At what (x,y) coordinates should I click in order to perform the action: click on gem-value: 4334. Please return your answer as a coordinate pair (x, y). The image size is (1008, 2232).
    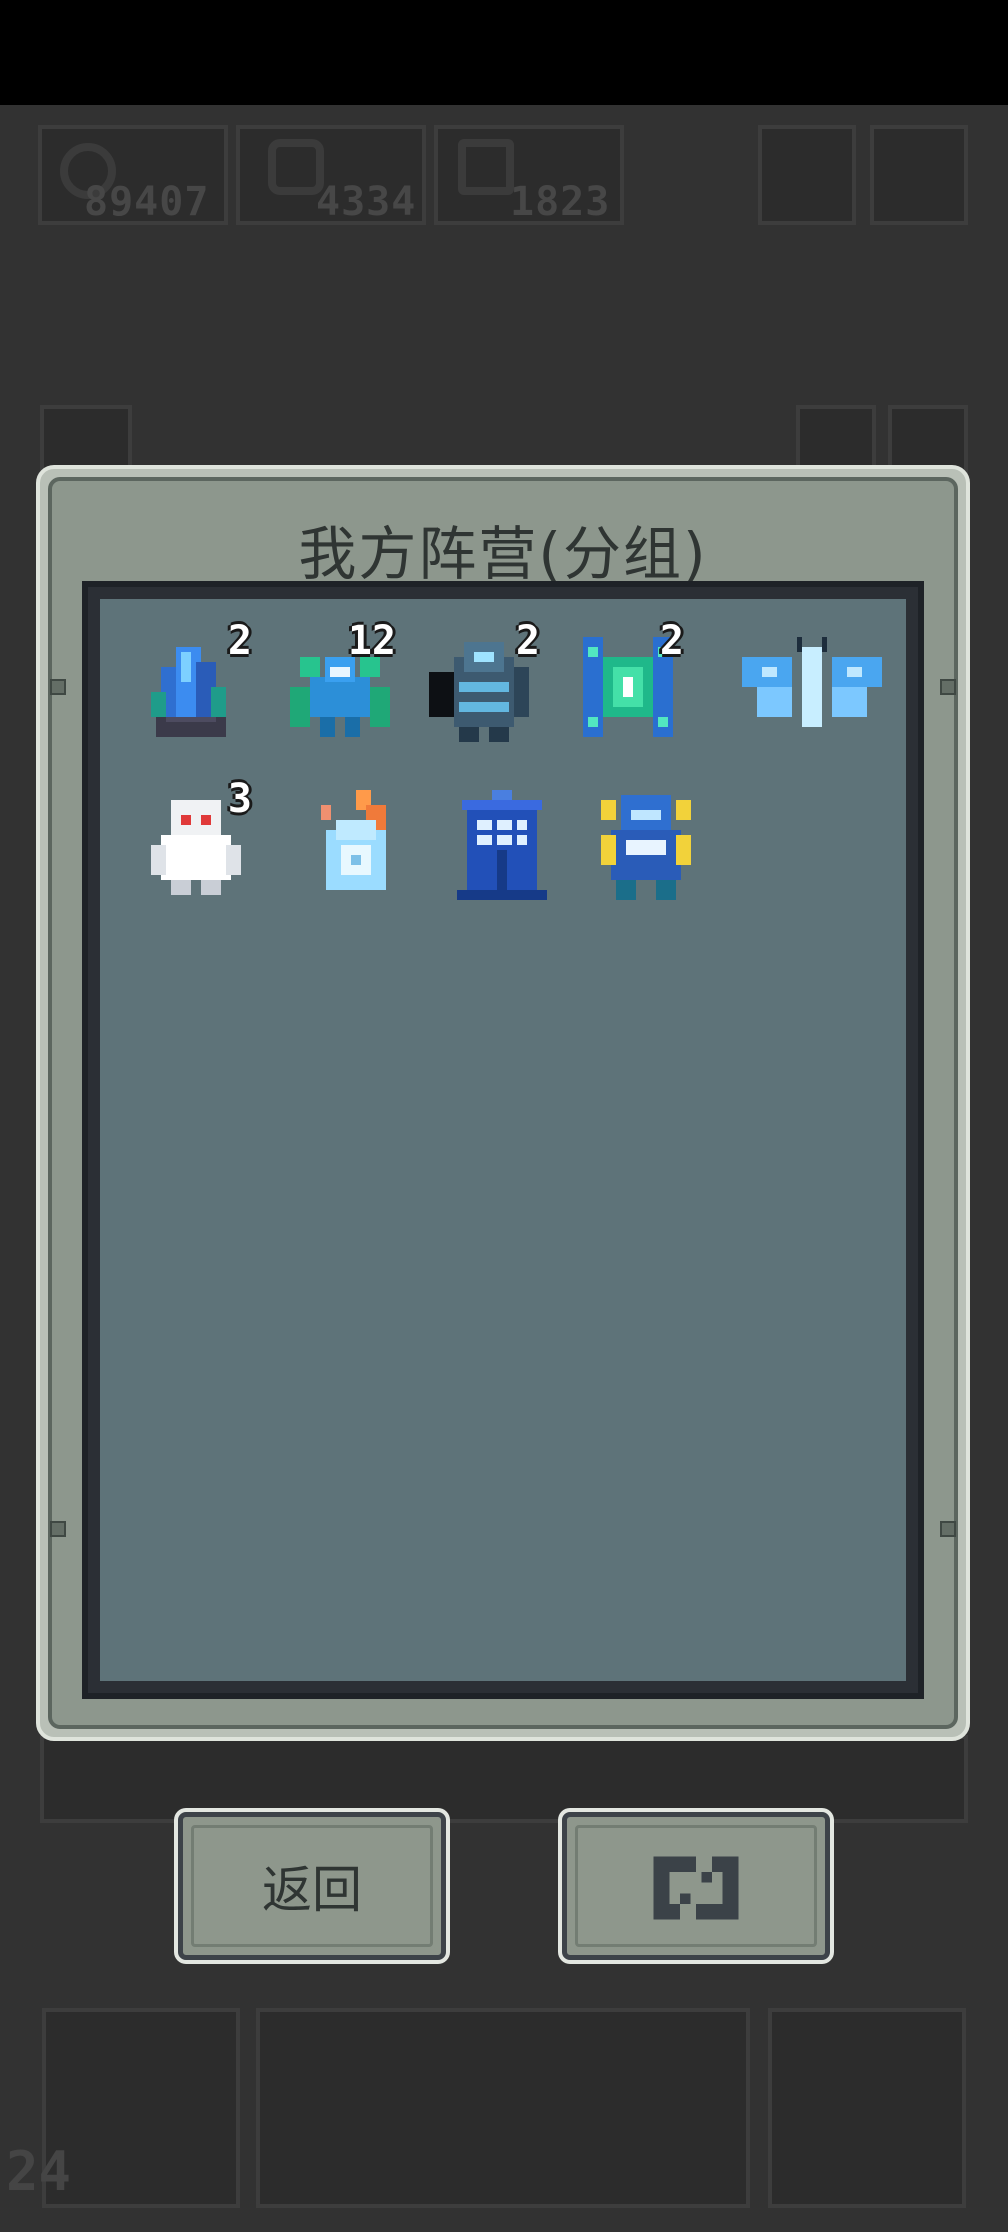
    Looking at the image, I should click on (366, 202).